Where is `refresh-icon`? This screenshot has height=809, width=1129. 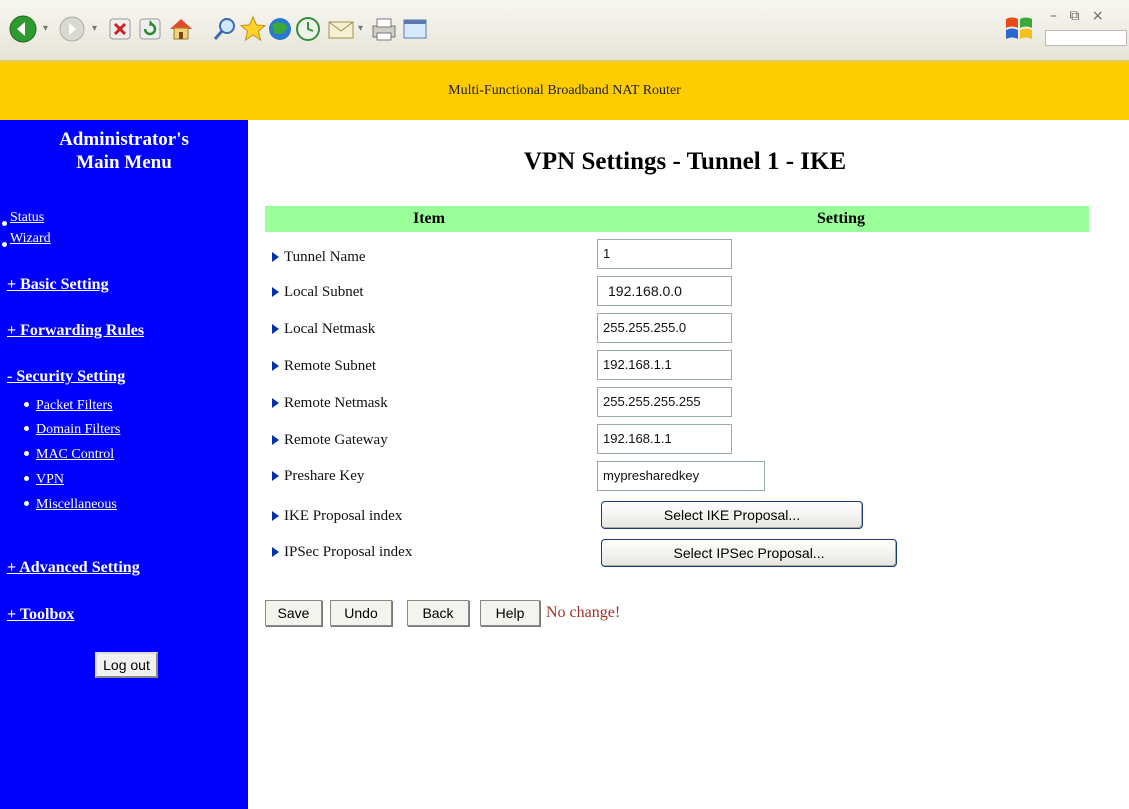
refresh-icon is located at coordinates (150, 29).